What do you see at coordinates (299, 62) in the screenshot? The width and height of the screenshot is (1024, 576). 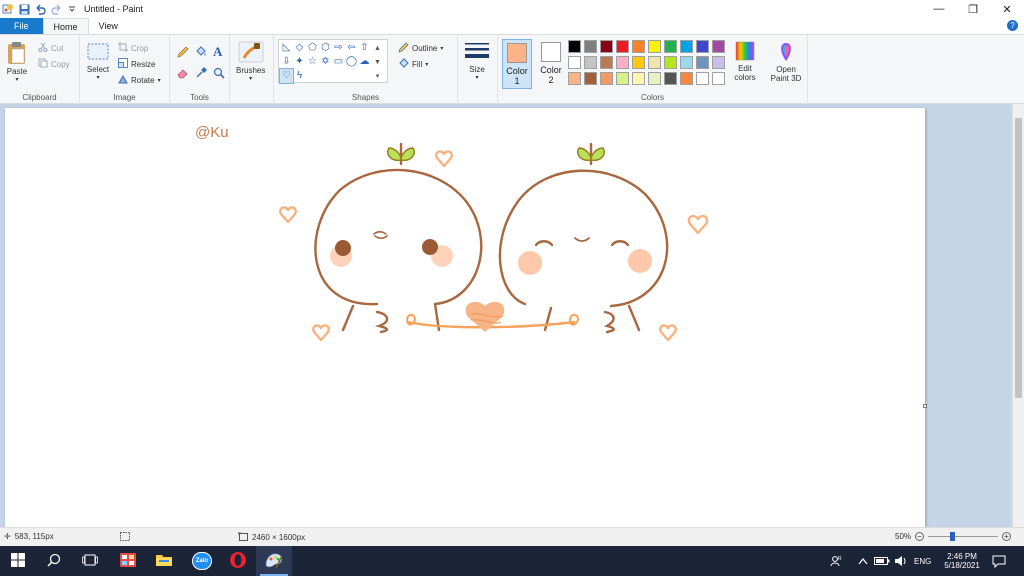 I see `four-point-star-shape-icon: ✦` at bounding box center [299, 62].